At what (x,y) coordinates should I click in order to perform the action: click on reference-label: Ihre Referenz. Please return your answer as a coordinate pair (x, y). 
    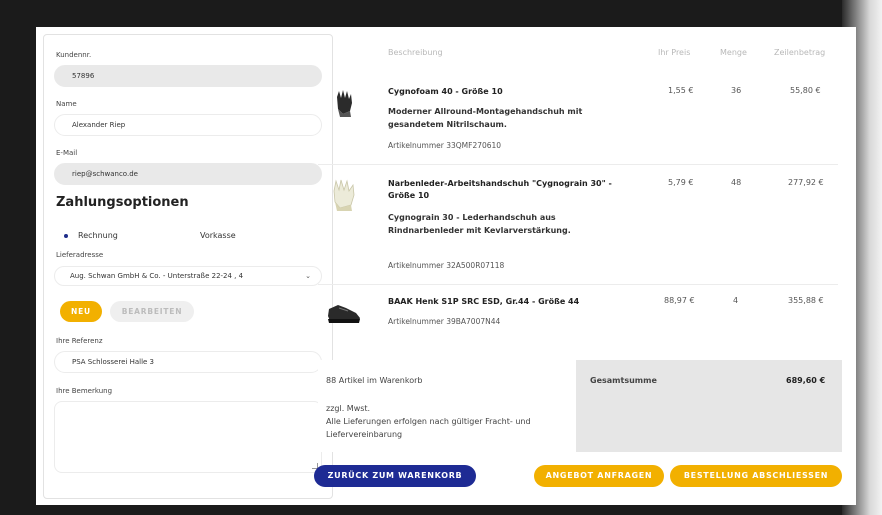
    Looking at the image, I should click on (79, 341).